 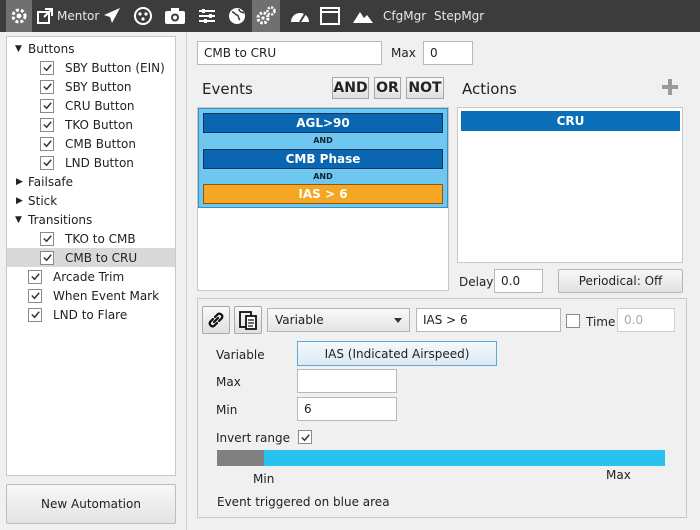 I want to click on tree-label: Arcade Trim, so click(x=89, y=276).